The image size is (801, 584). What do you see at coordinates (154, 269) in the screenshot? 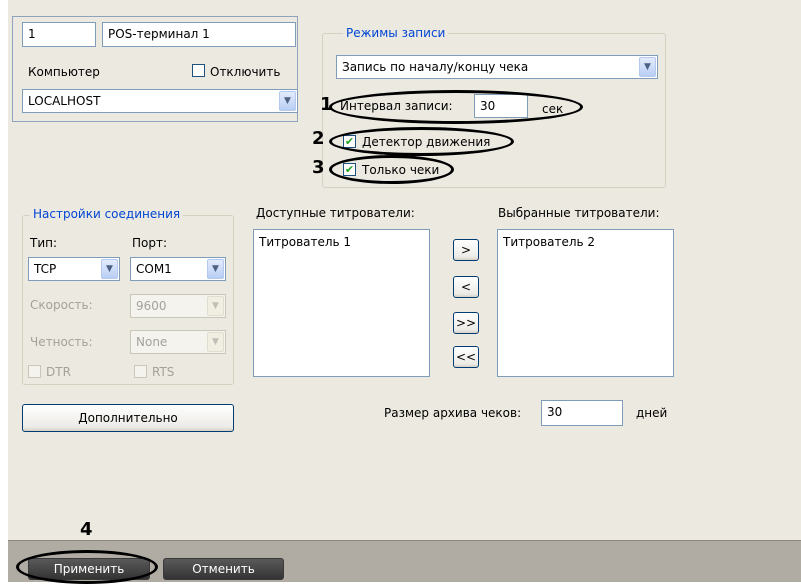
I see `port-select-value: COM1` at bounding box center [154, 269].